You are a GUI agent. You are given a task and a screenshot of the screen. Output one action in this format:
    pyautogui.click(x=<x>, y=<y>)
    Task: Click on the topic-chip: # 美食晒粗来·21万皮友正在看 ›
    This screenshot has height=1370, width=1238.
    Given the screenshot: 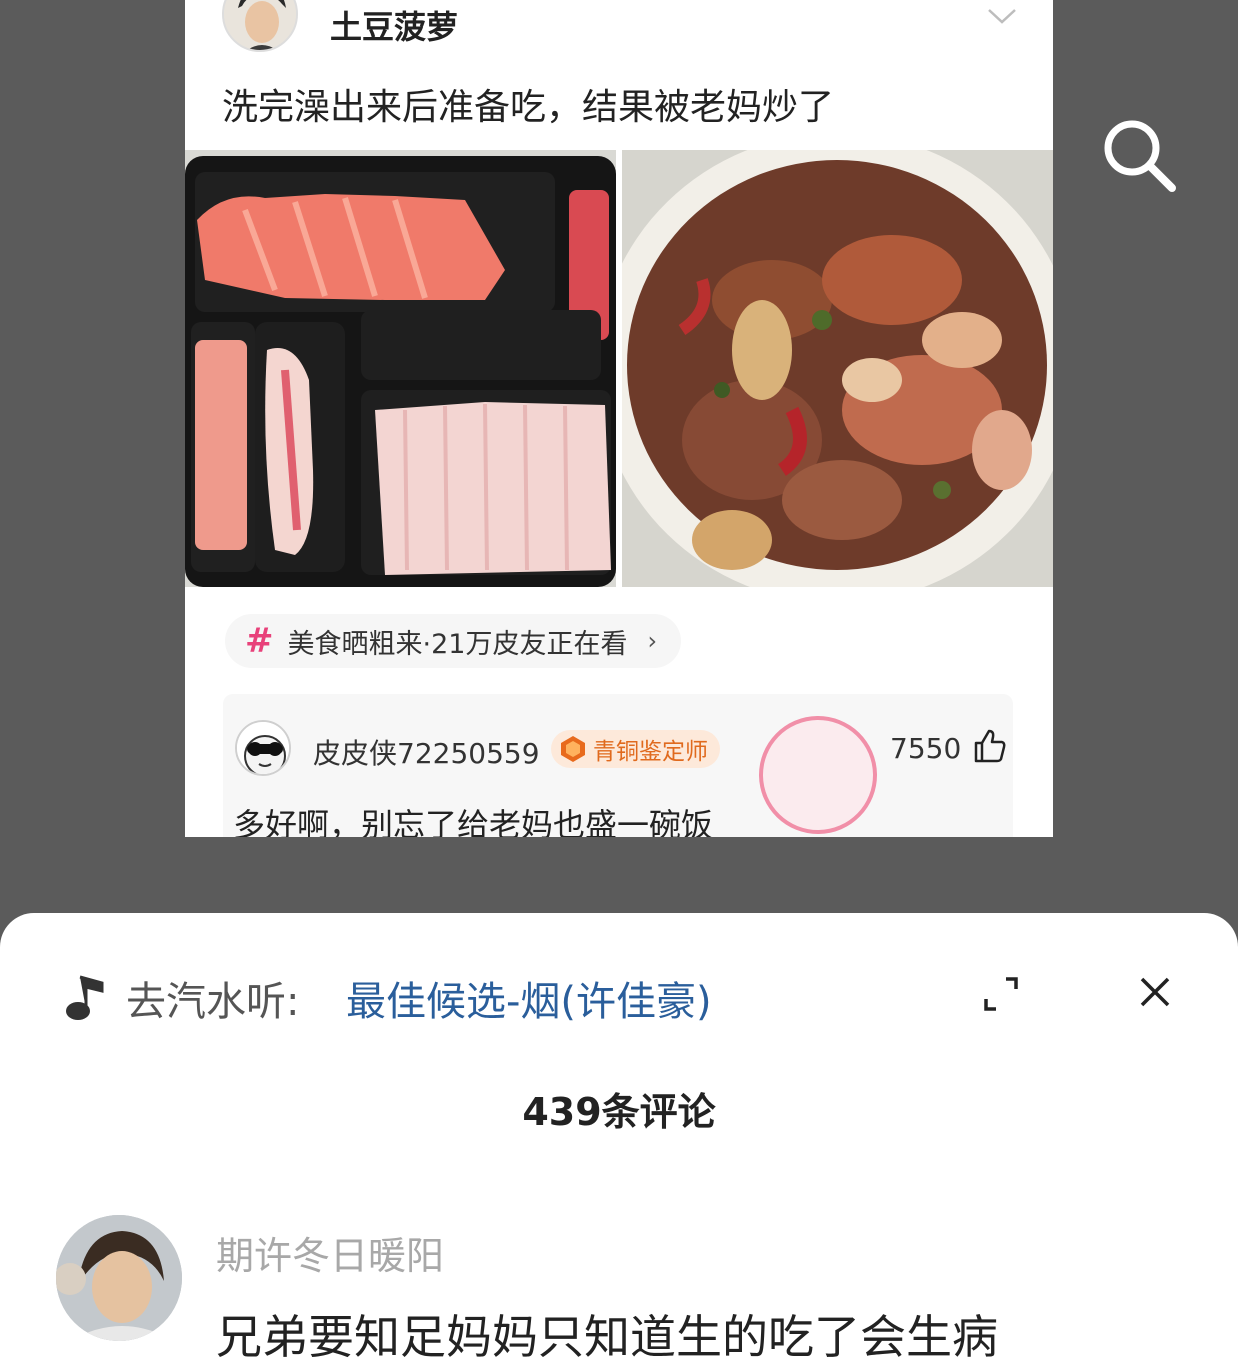 What is the action you would take?
    pyautogui.click(x=453, y=641)
    